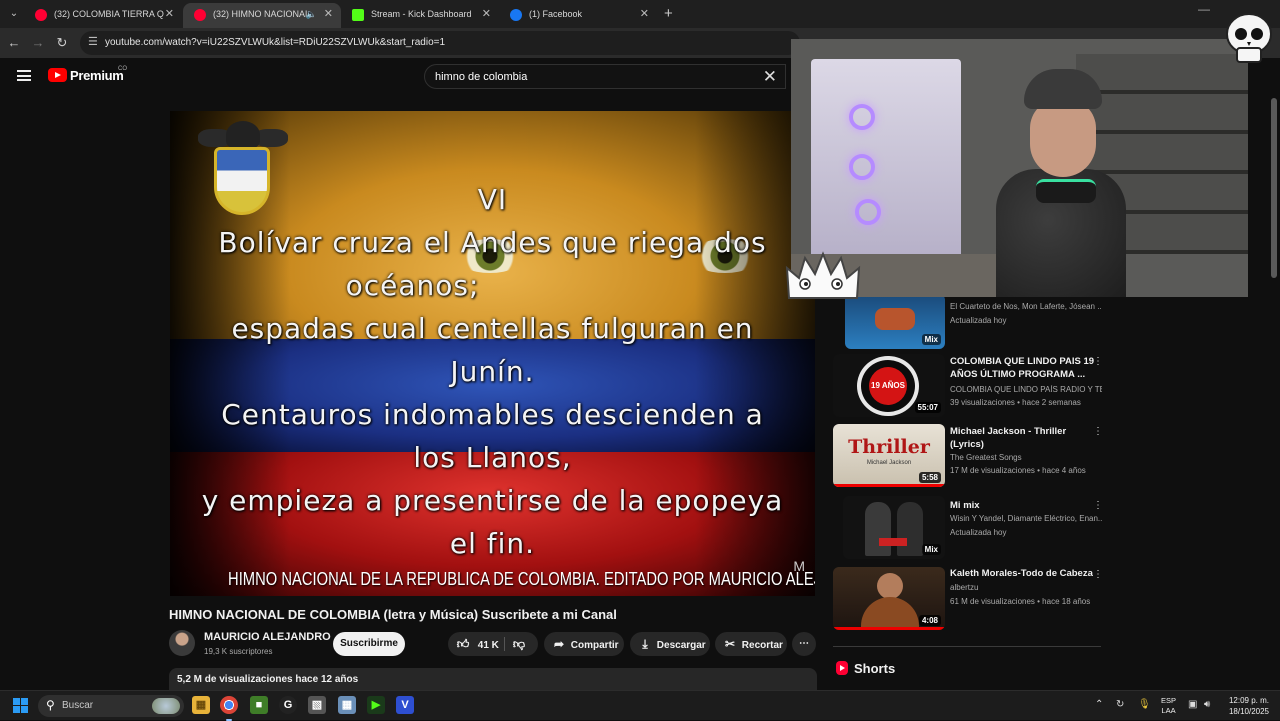 This screenshot has width=1280, height=721. Describe the element at coordinates (1026, 438) in the screenshot. I see `recommendation-title: Michael Jackson - Thriller (Lyrics)` at that location.